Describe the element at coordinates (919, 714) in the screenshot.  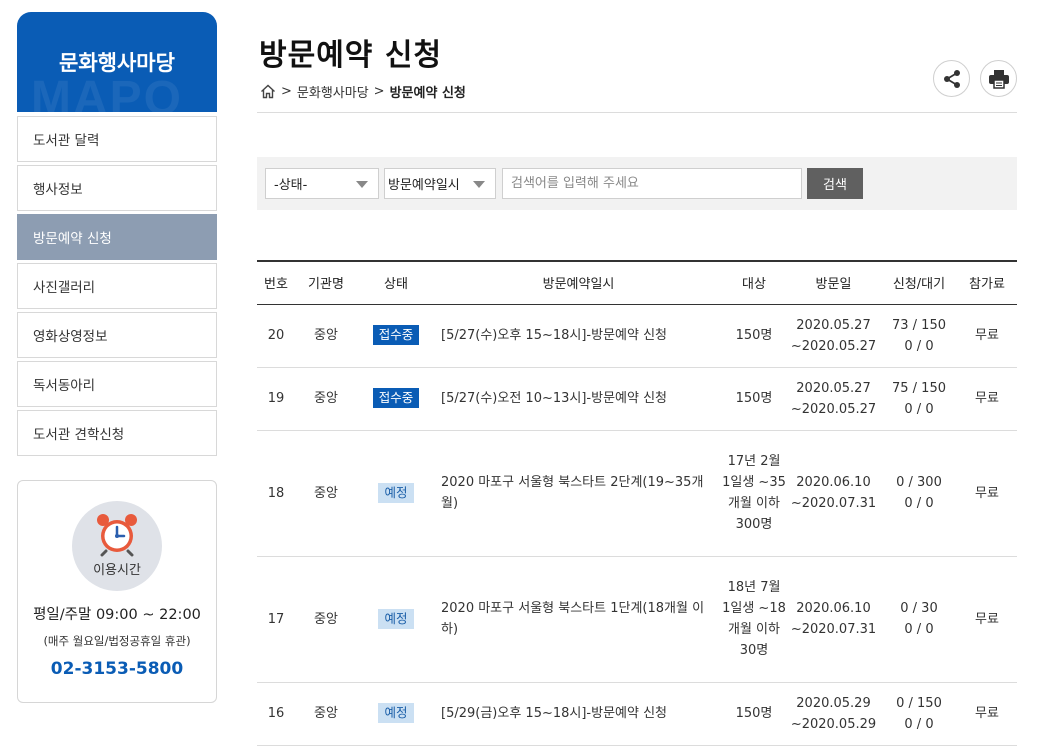
I see `cell-apply: 0 / 150 0 / 0` at that location.